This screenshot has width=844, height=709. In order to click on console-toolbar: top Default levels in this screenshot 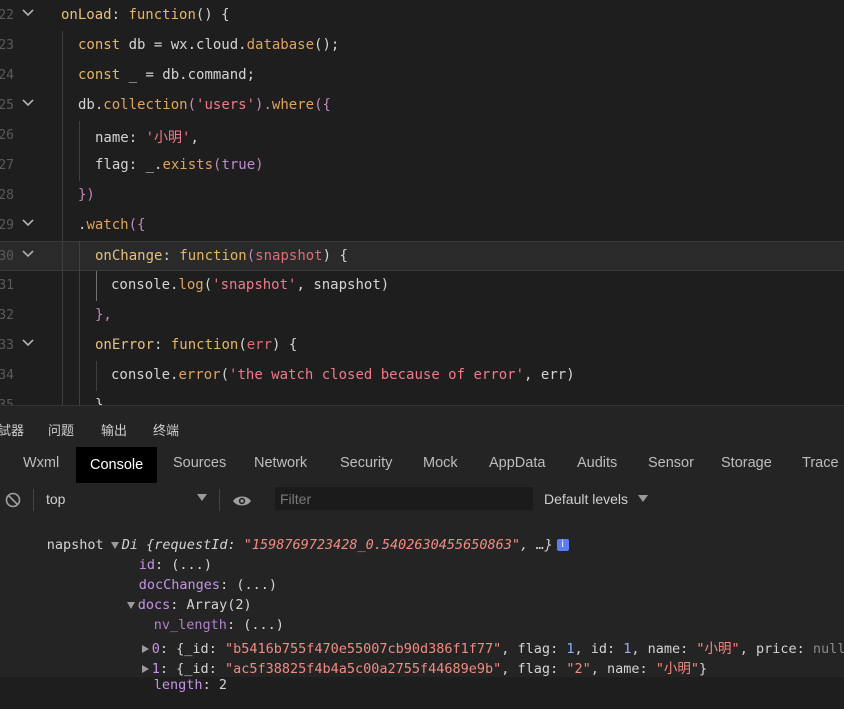, I will do `click(422, 500)`.